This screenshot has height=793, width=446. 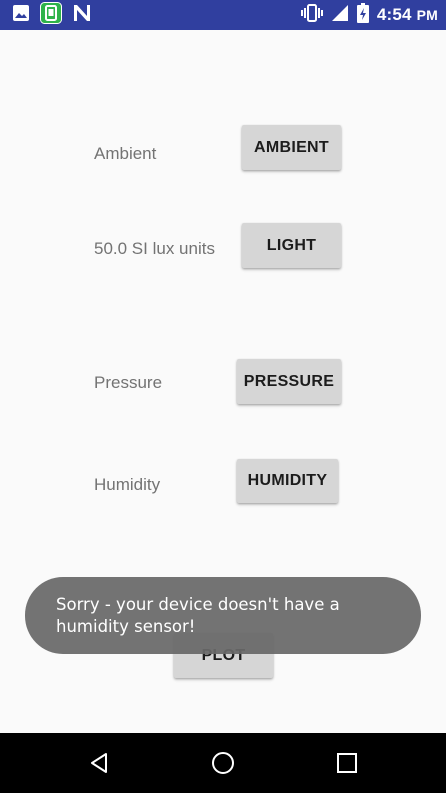 What do you see at coordinates (362, 15) in the screenshot?
I see `battery-charging-icon` at bounding box center [362, 15].